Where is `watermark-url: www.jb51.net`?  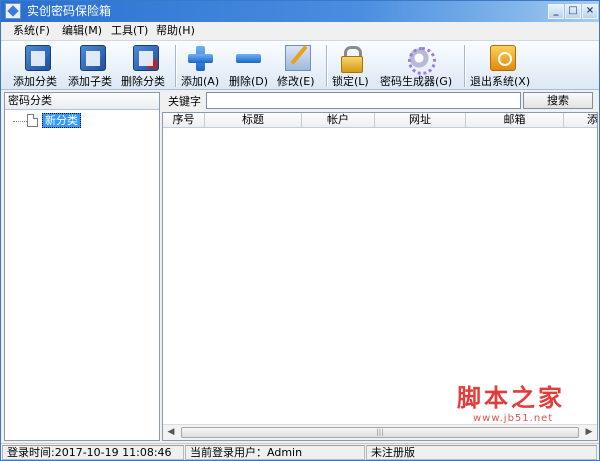
watermark-url: www.jb51.net is located at coordinates (513, 418).